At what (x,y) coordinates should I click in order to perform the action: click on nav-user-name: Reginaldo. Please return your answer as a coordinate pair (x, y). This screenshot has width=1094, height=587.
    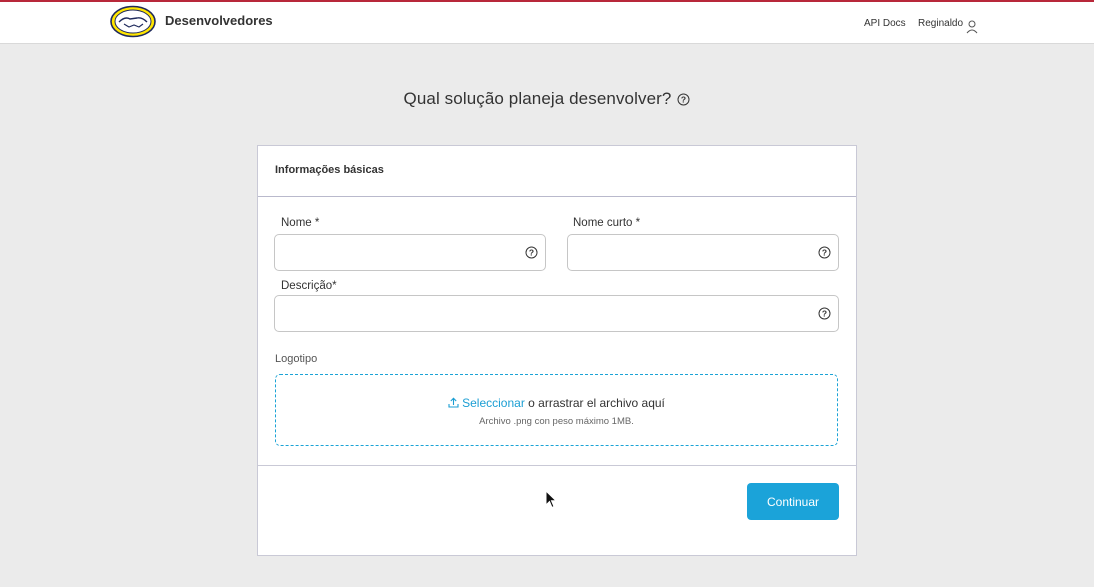
    Looking at the image, I should click on (940, 23).